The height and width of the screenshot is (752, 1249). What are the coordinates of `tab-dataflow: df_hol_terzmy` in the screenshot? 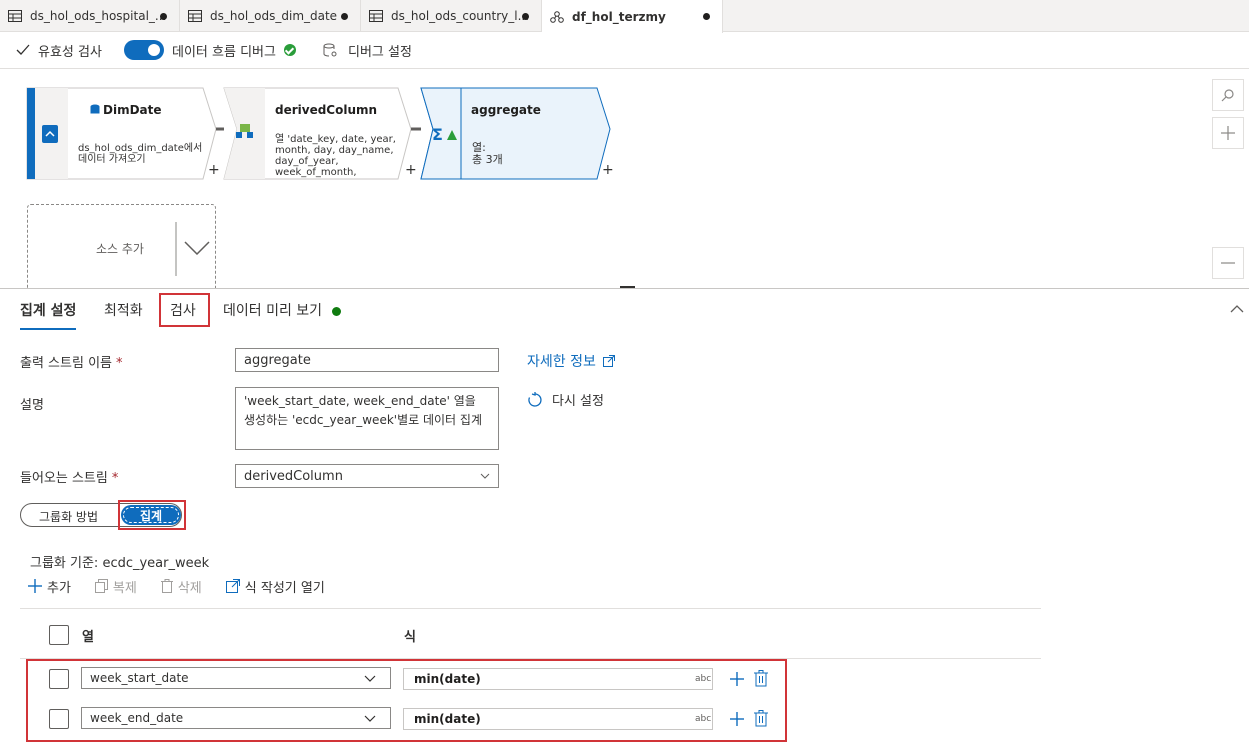 It's located at (632, 16).